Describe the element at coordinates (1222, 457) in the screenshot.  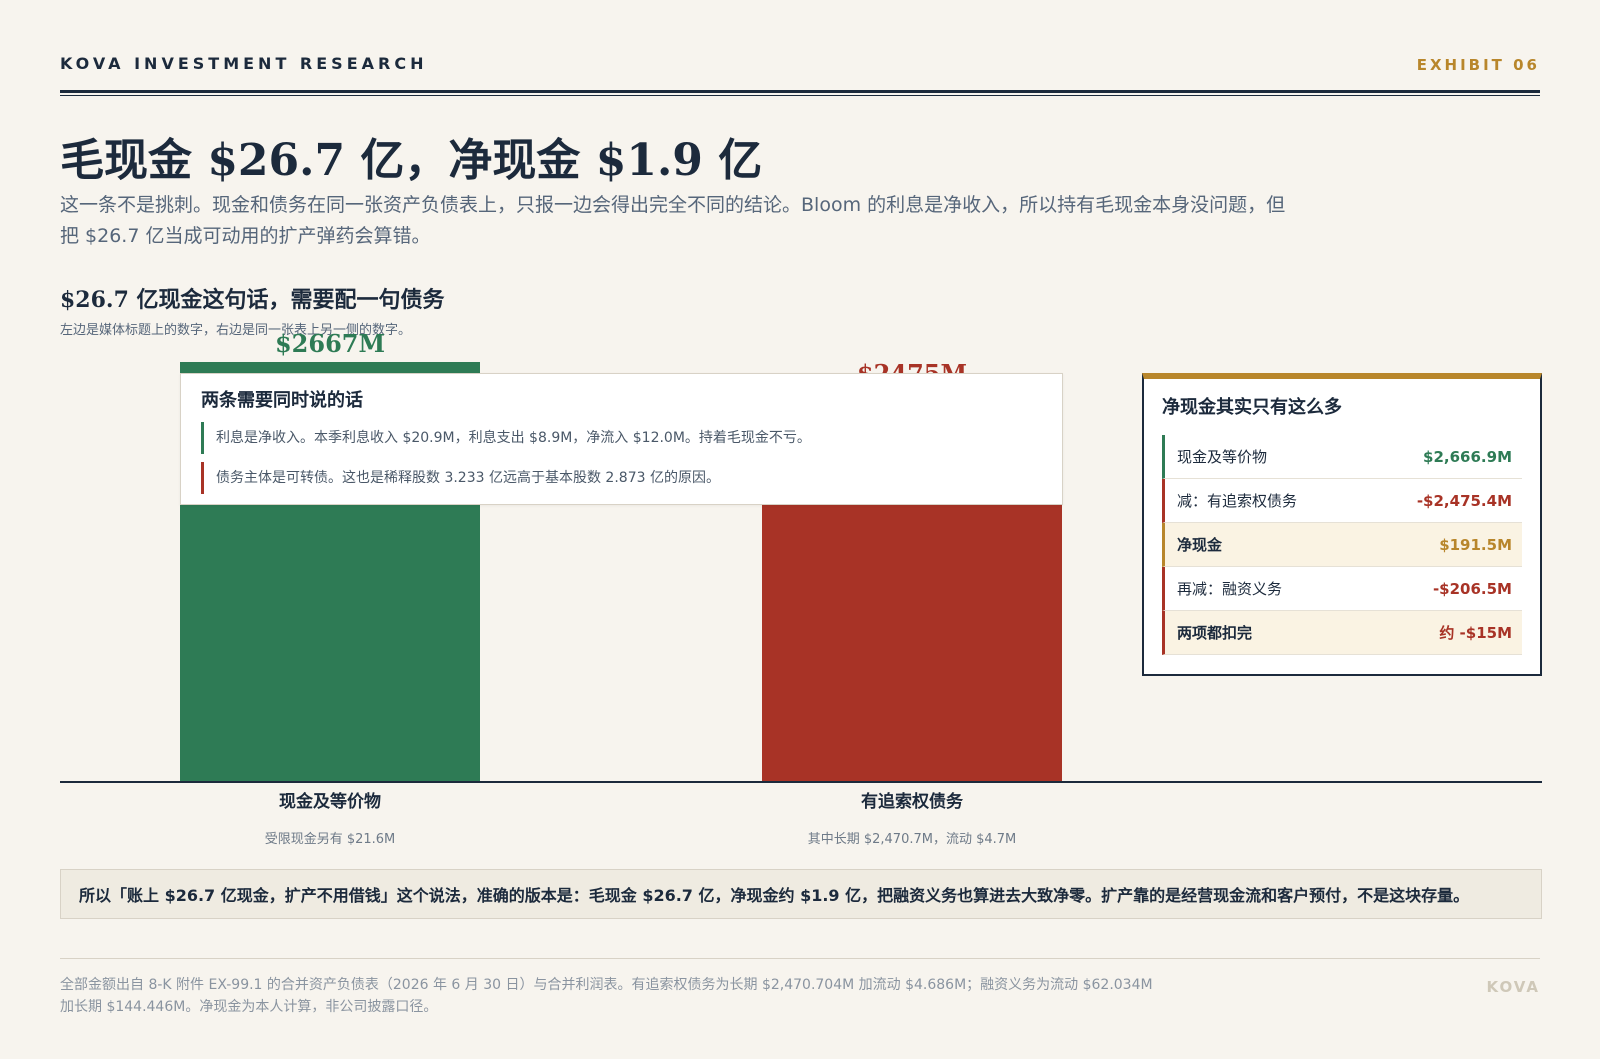
I see `panel-row-label: 现金及等价物` at that location.